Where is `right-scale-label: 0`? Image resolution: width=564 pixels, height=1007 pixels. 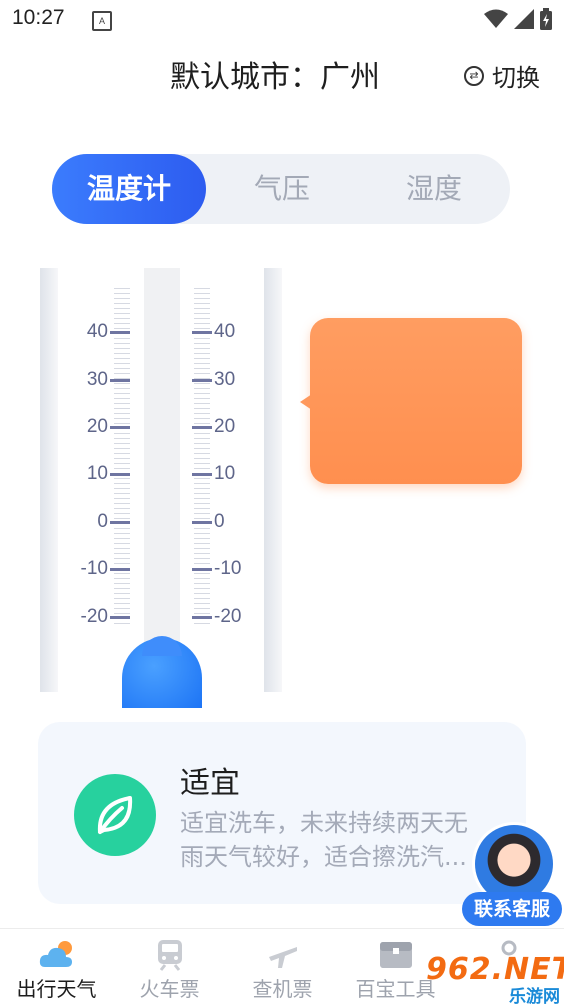
right-scale-label: 0 is located at coordinates (208, 522).